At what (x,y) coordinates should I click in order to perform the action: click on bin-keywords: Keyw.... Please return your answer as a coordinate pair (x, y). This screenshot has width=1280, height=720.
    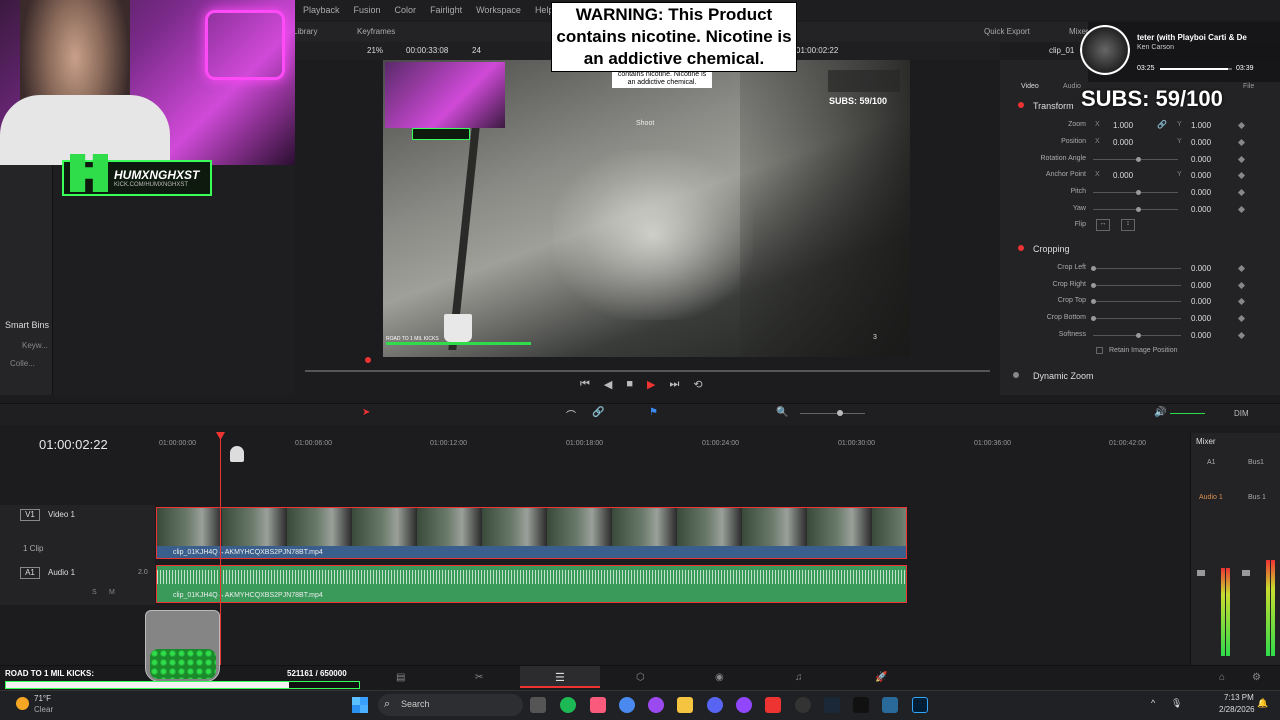
    Looking at the image, I should click on (35, 345).